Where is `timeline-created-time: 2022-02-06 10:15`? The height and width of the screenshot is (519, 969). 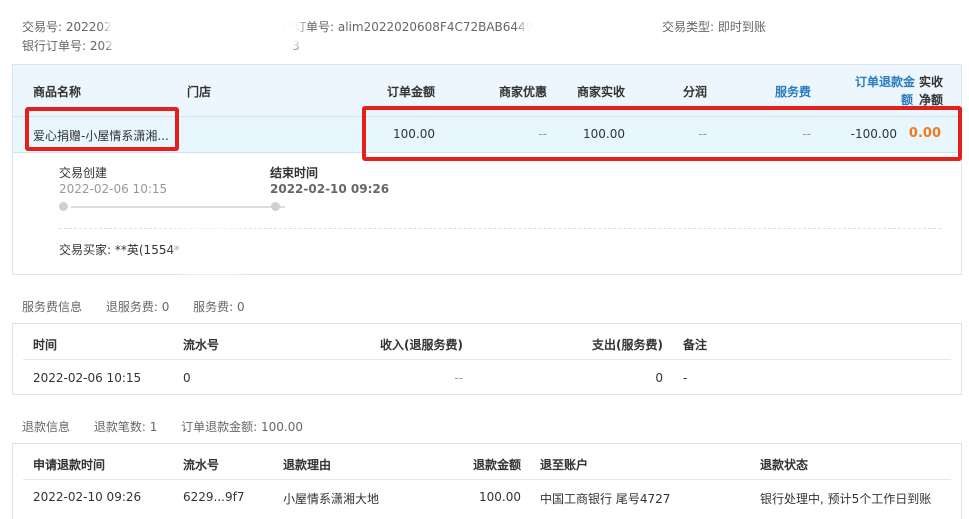 timeline-created-time: 2022-02-06 10:15 is located at coordinates (113, 189).